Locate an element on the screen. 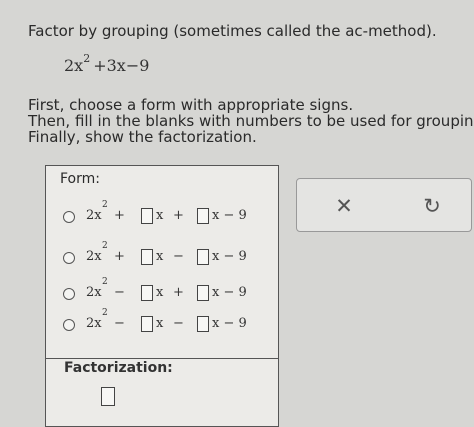 The width and height of the screenshot is (474, 427). form-option-2: 2x 2 + x − x − 9 is located at coordinates (165, 255).